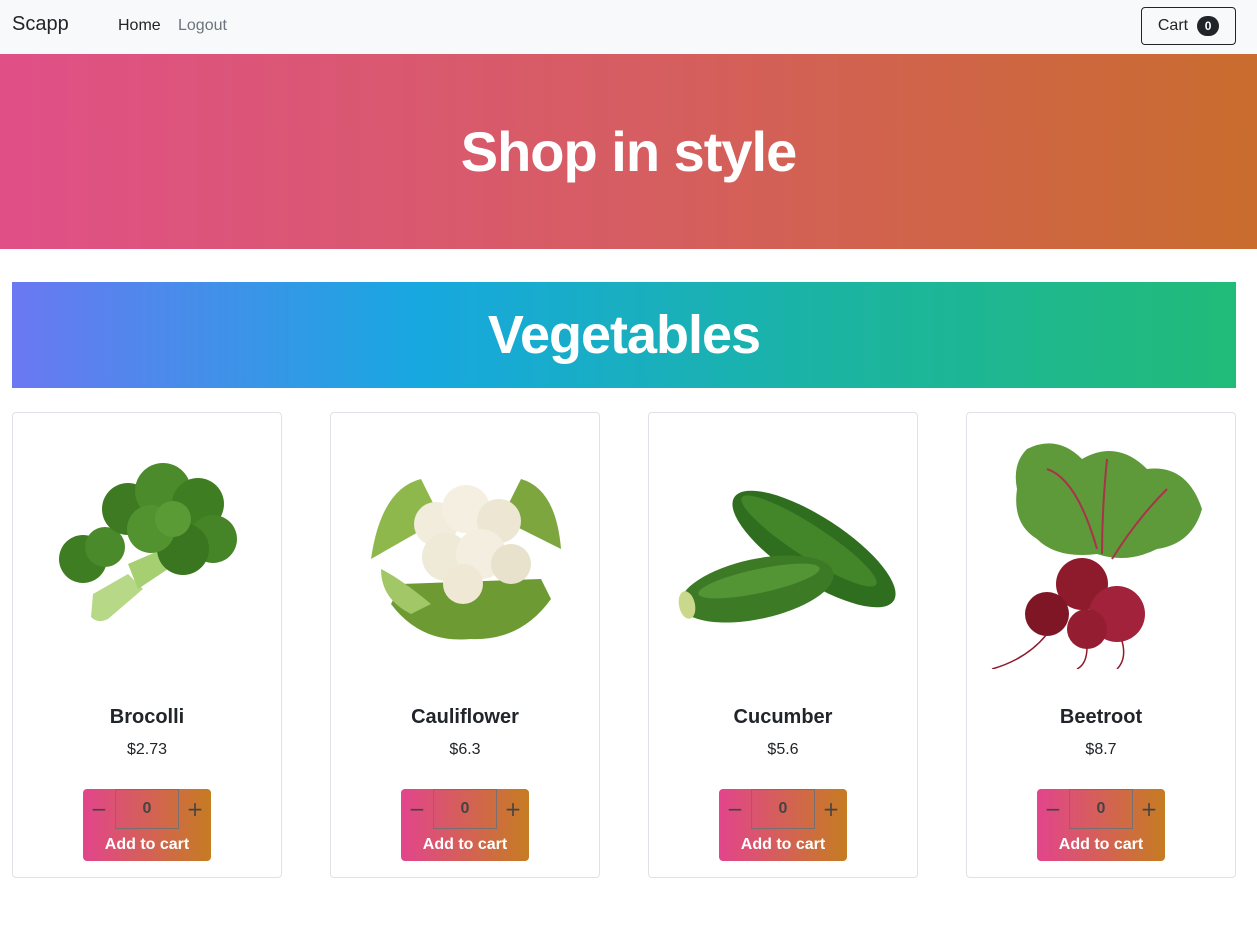 This screenshot has width=1257, height=931. What do you see at coordinates (148, 542) in the screenshot?
I see `broccoli-image` at bounding box center [148, 542].